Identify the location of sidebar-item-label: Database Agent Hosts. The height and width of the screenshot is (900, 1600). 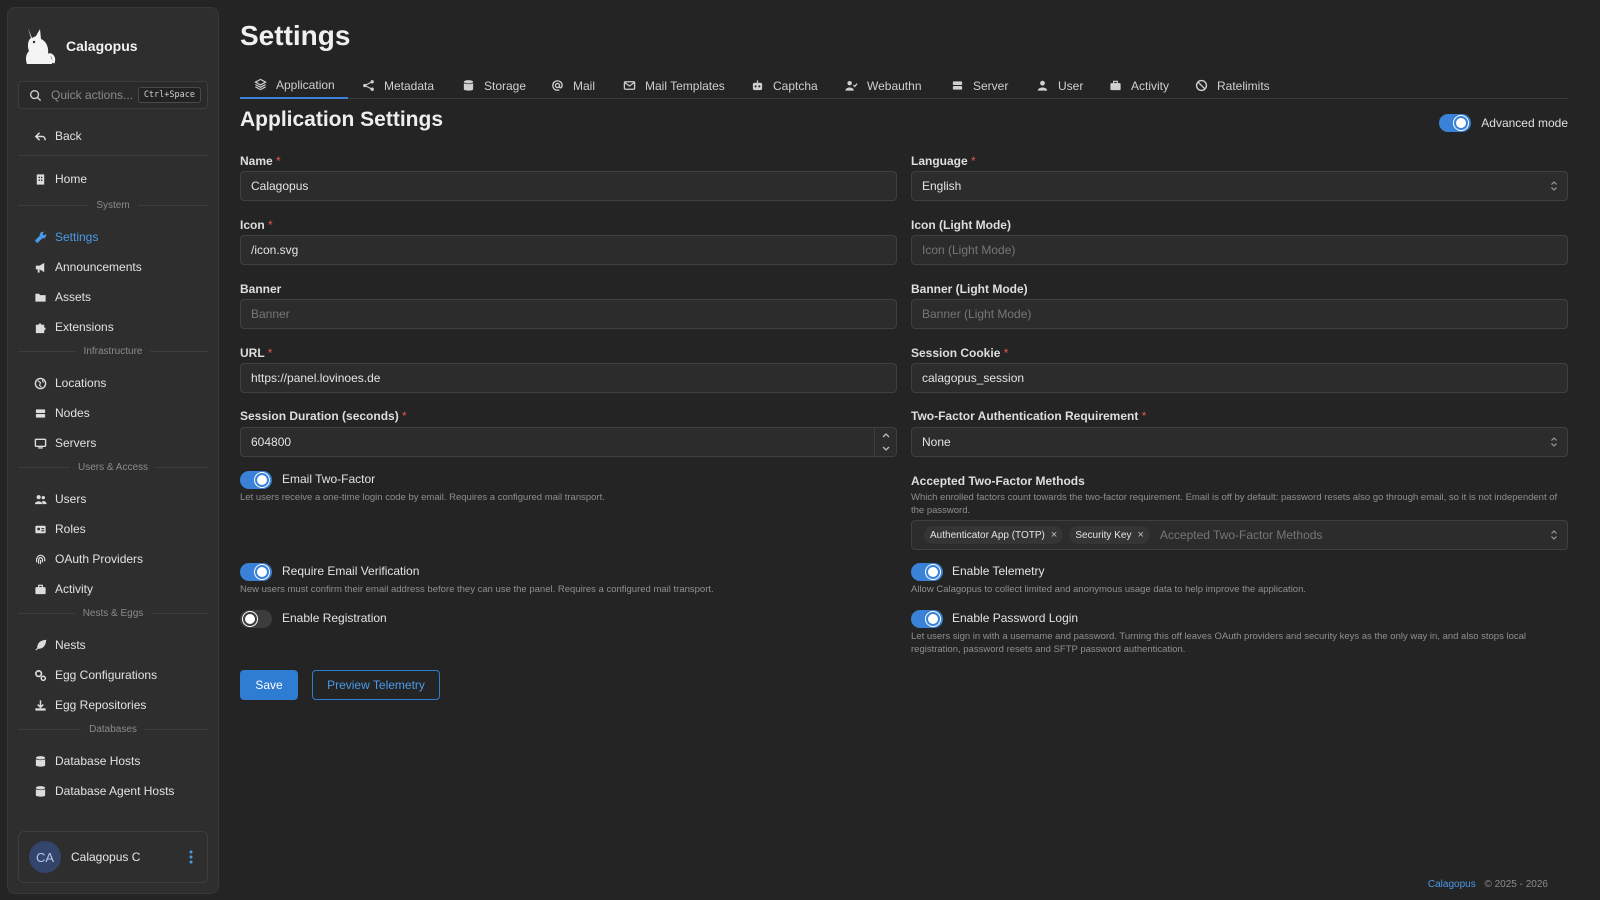
(115, 791).